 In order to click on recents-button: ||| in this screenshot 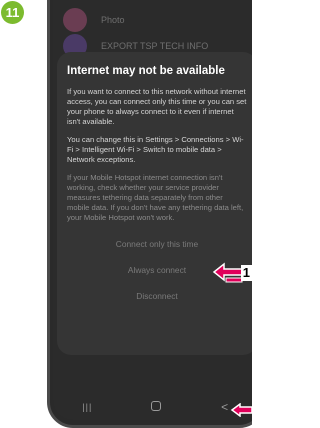, I will do `click(87, 407)`.